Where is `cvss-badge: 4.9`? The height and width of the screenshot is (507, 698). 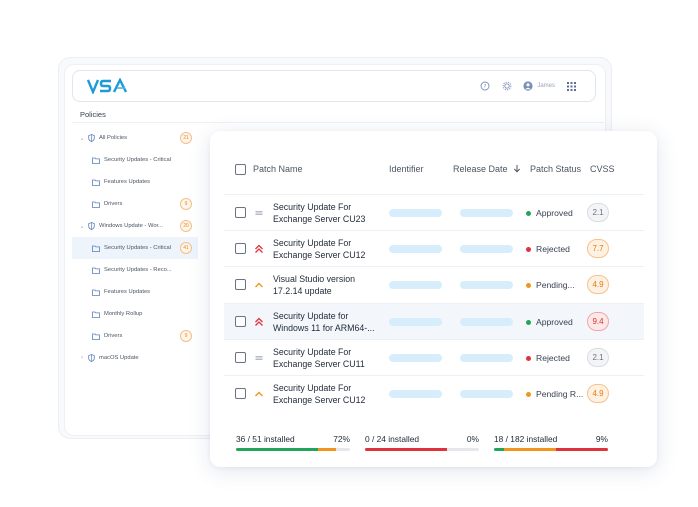
cvss-badge: 4.9 is located at coordinates (598, 393).